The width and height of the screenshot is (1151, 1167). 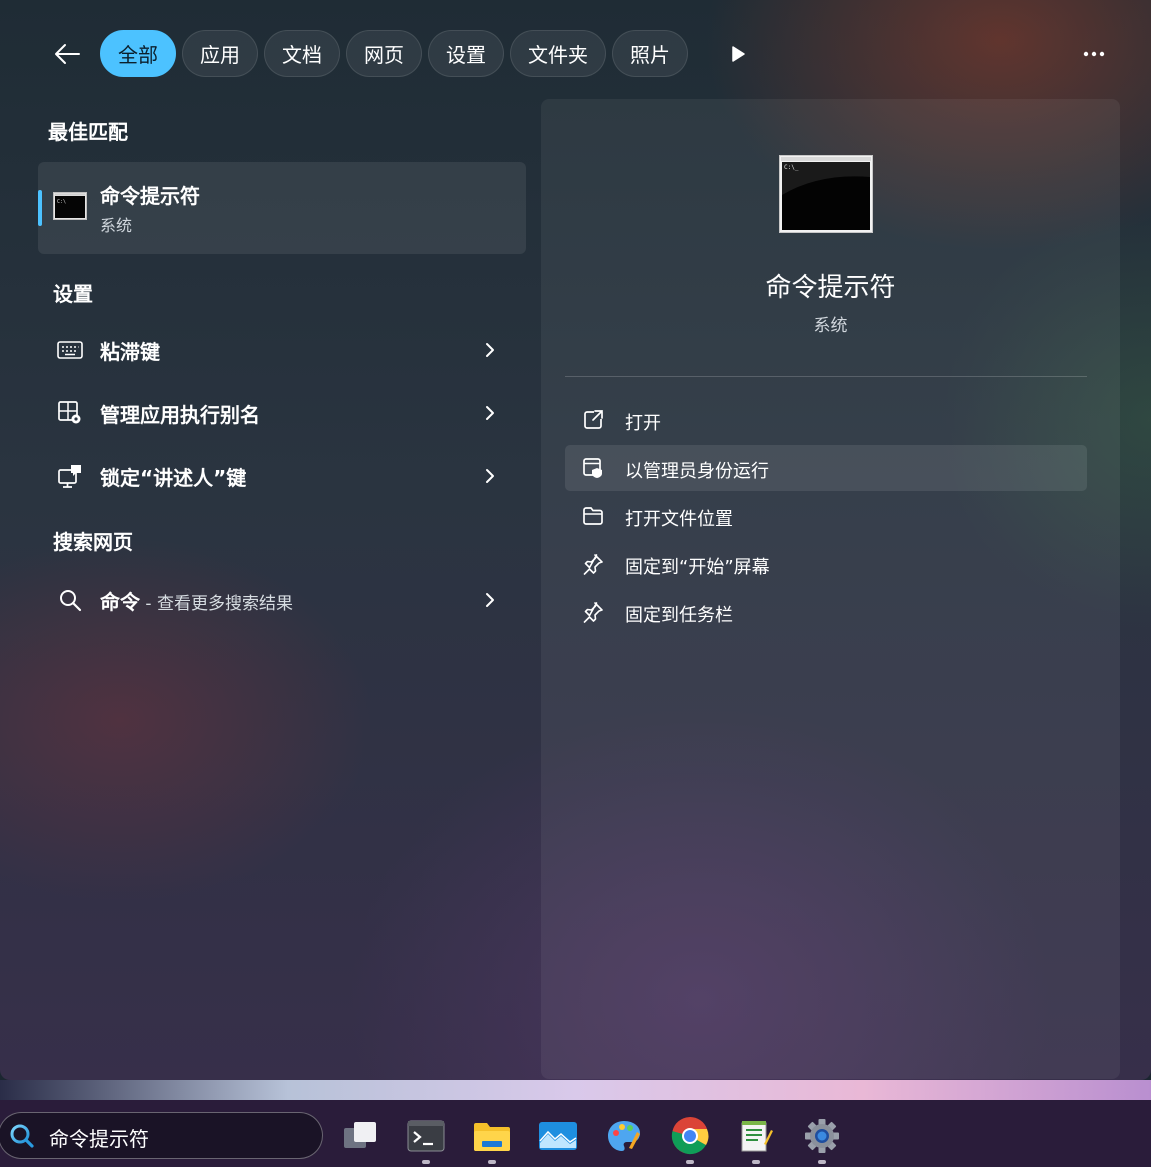 What do you see at coordinates (120, 602) in the screenshot?
I see `web-search-query: 命令` at bounding box center [120, 602].